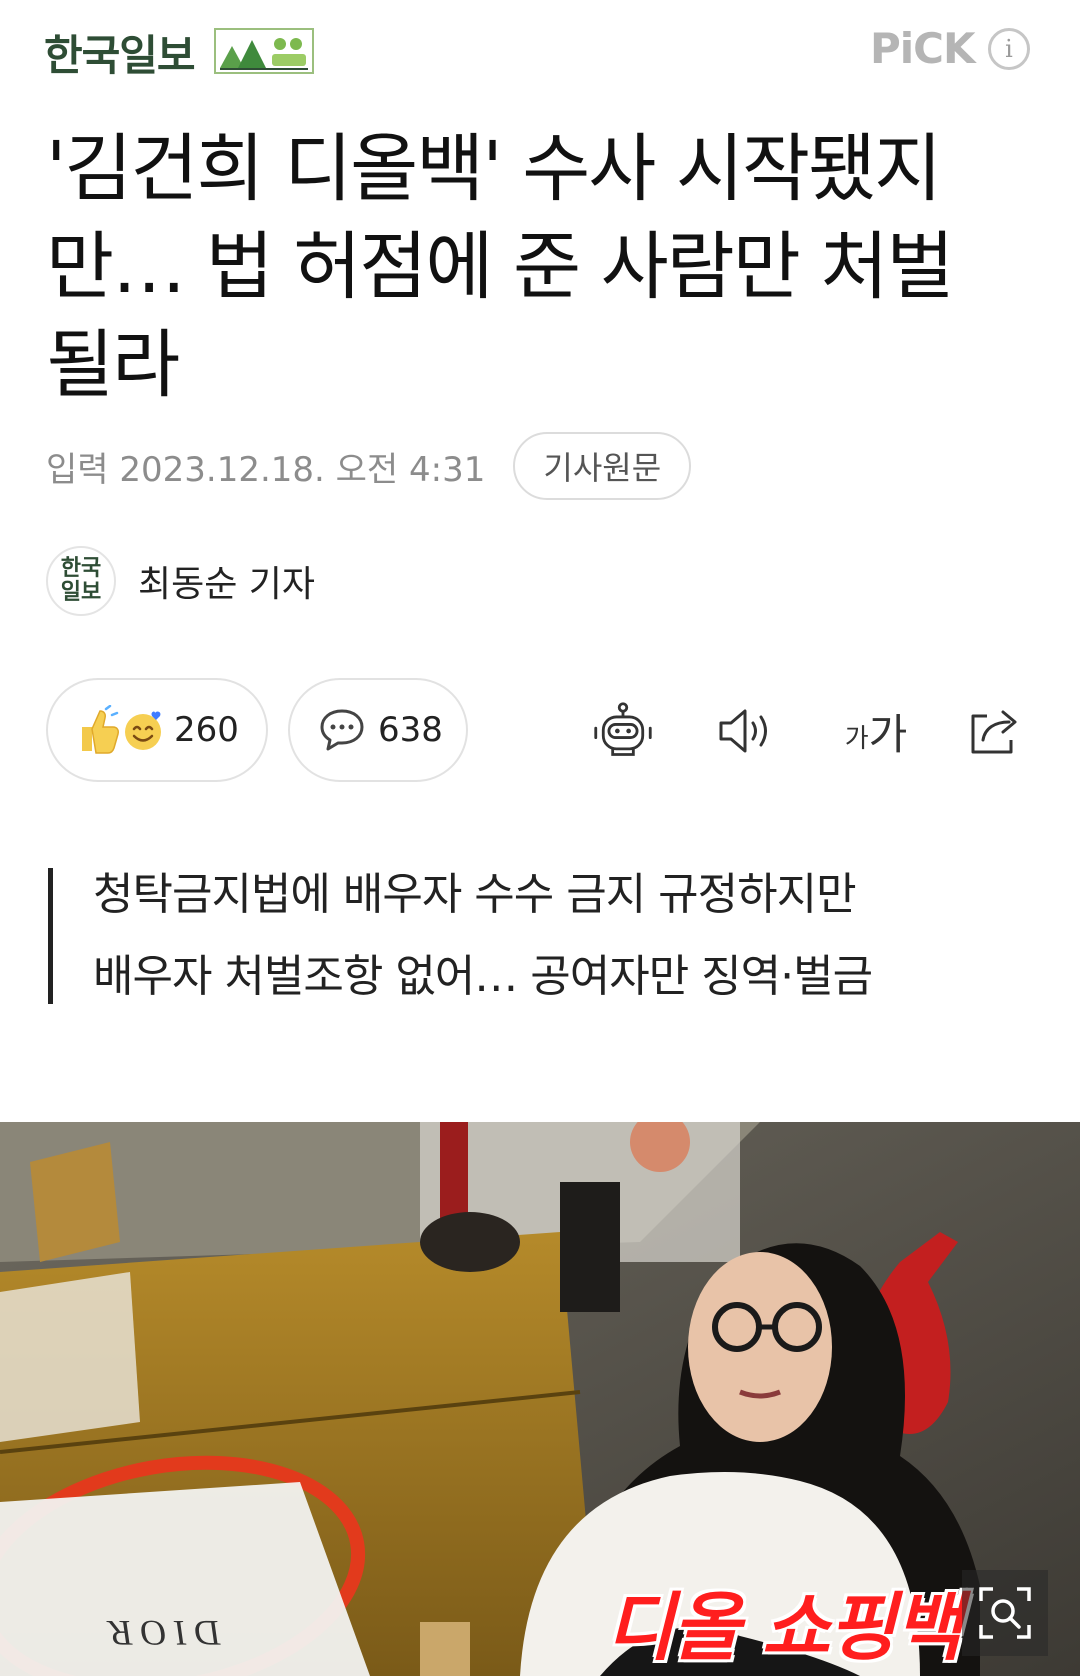  I want to click on info-icon: i, so click(1009, 49).